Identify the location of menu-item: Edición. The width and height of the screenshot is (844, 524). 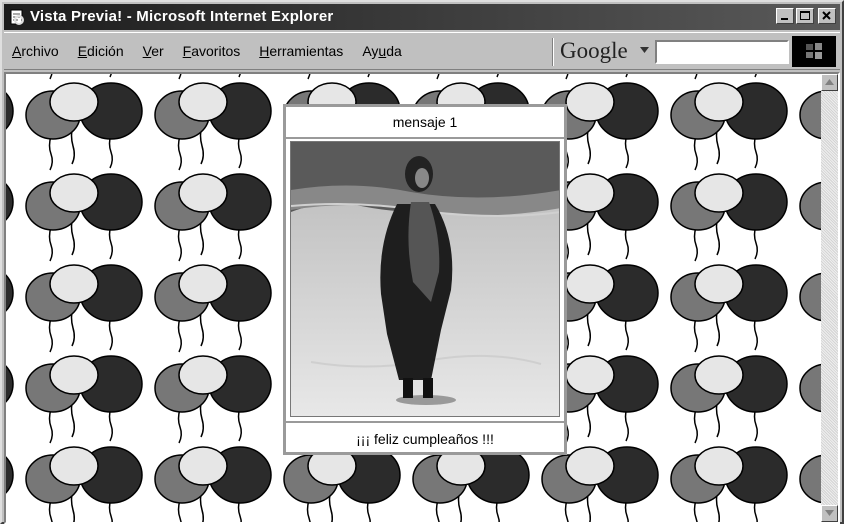
(101, 51).